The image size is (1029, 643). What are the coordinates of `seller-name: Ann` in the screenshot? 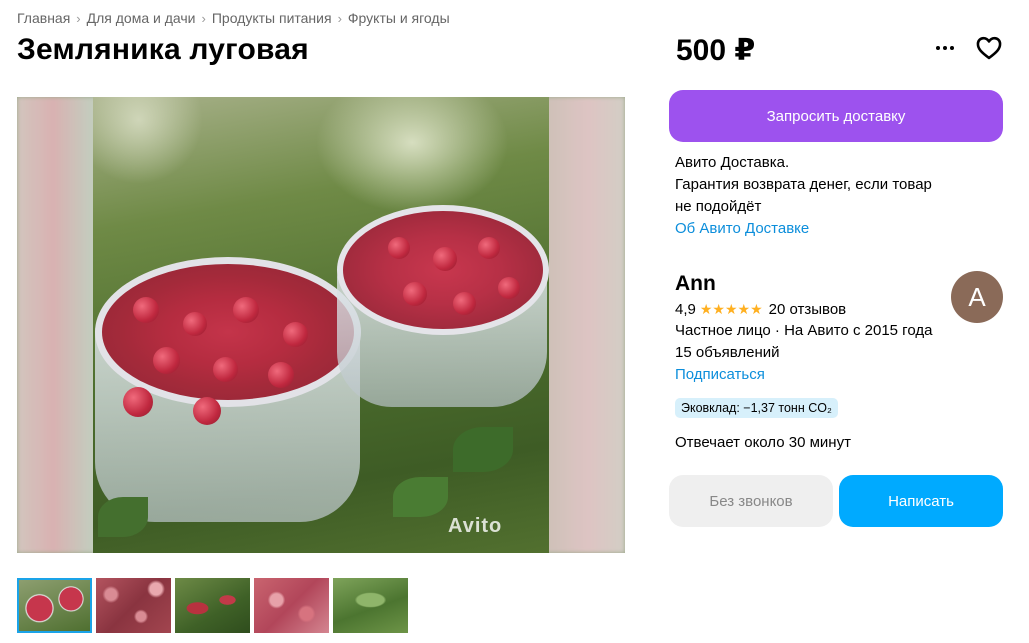 It's located at (695, 284).